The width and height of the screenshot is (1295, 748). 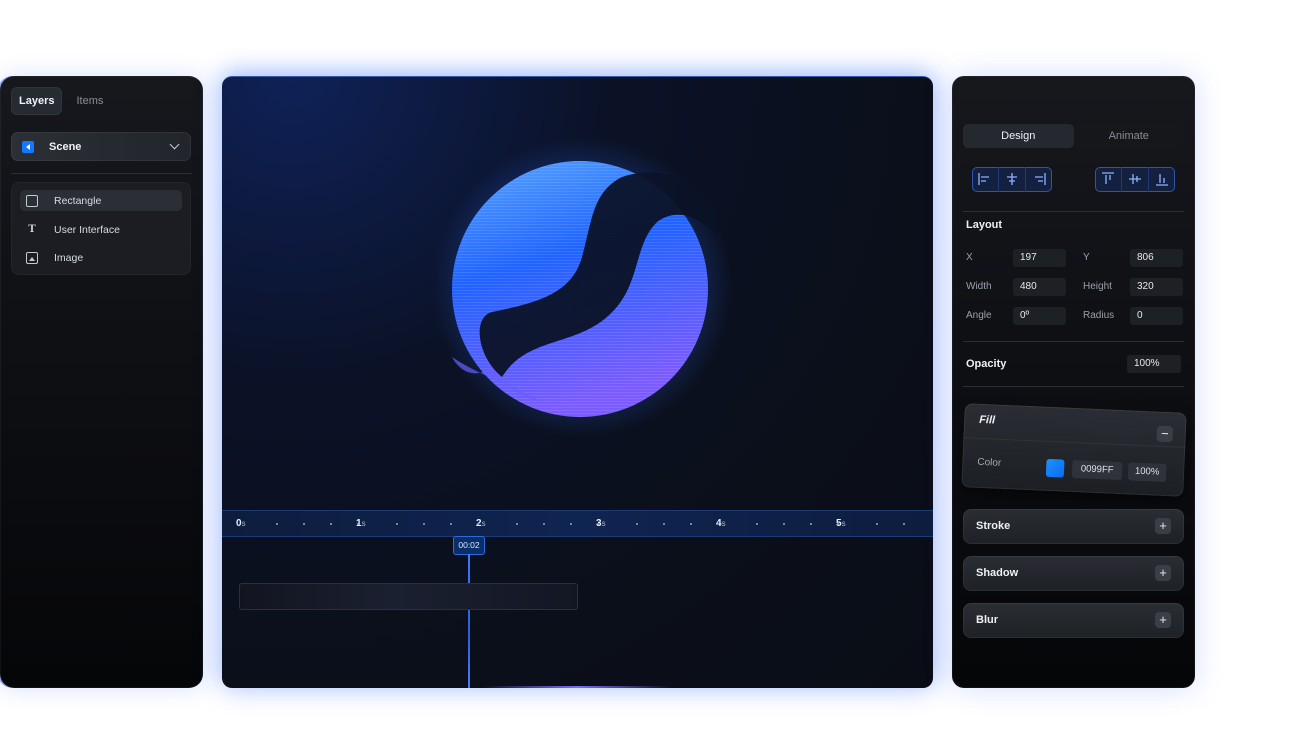 I want to click on add-stroke-button: +, so click(x=1163, y=526).